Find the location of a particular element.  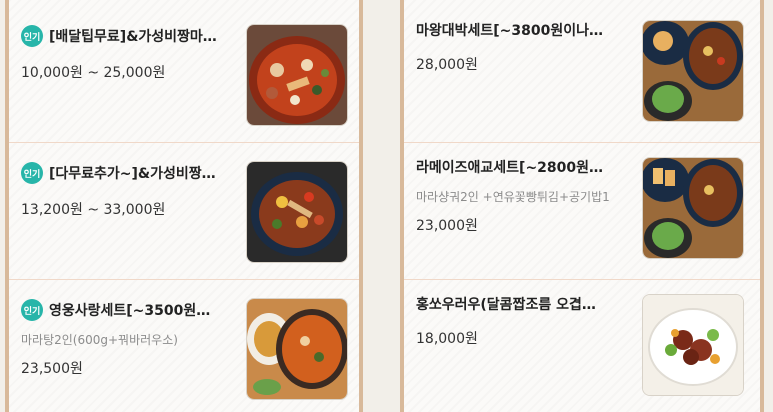

menu-item-price: 23,500원 is located at coordinates (52, 369).